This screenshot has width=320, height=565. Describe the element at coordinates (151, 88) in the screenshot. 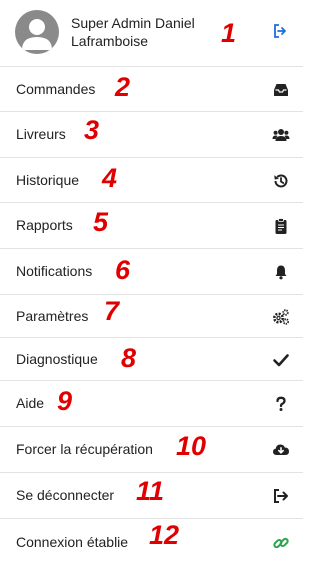

I see `menu-item-commandes: Commandes` at that location.